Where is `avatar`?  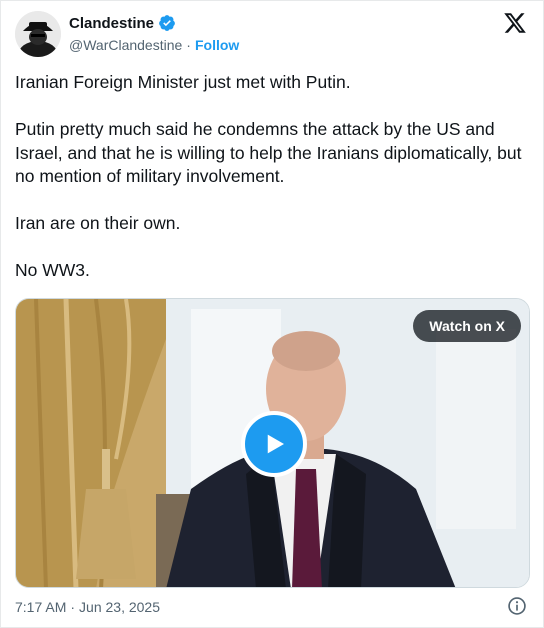 avatar is located at coordinates (38, 34).